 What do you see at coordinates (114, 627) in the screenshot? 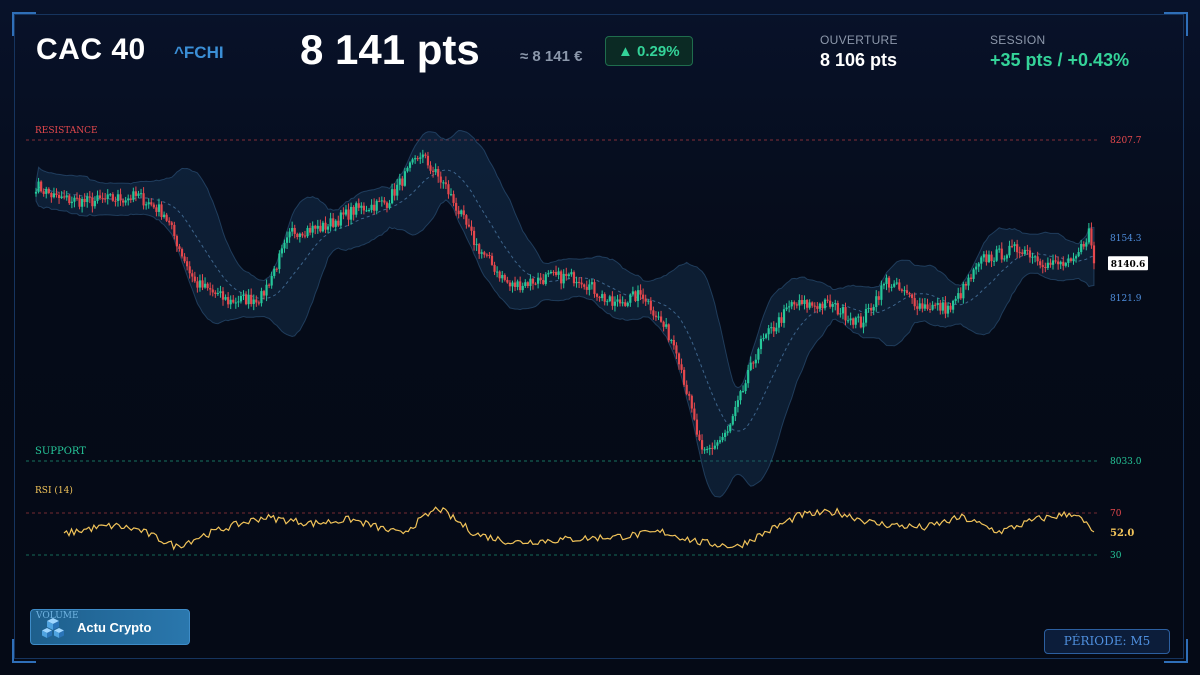
I see `brand-name: Actu Crypto` at bounding box center [114, 627].